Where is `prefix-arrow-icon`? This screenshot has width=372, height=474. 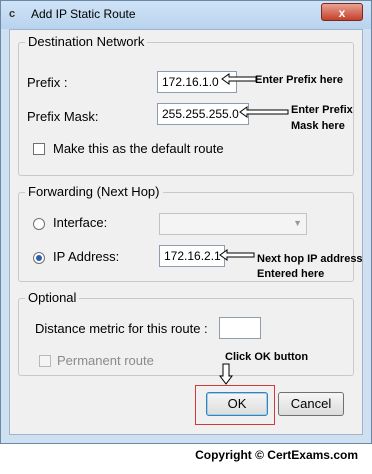 prefix-arrow-icon is located at coordinates (239, 79).